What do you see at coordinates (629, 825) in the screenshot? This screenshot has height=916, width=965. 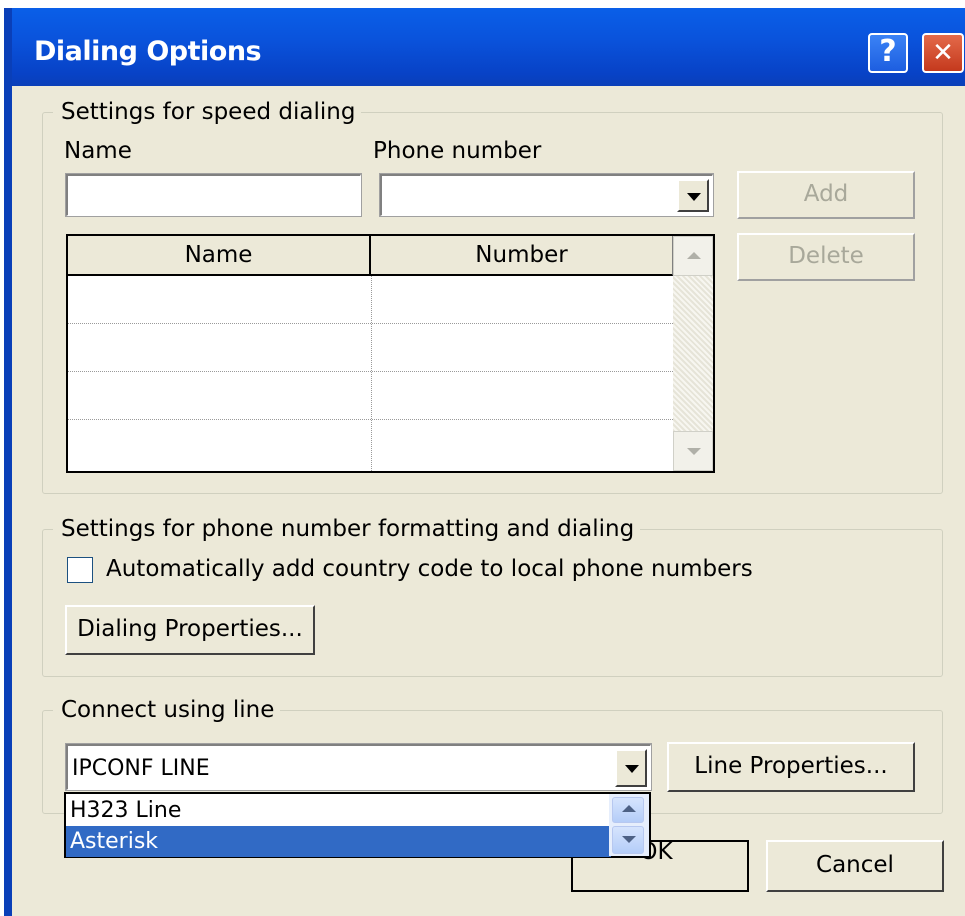 I see `dropdown-scrollbar` at bounding box center [629, 825].